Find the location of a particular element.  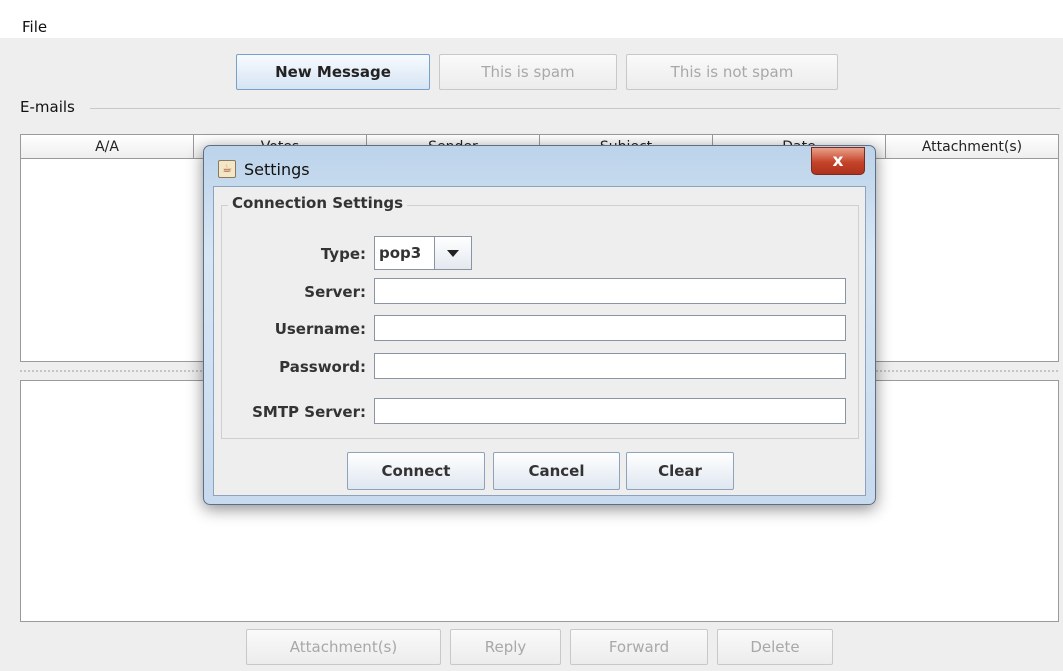

connect-label: Connect is located at coordinates (416, 471).